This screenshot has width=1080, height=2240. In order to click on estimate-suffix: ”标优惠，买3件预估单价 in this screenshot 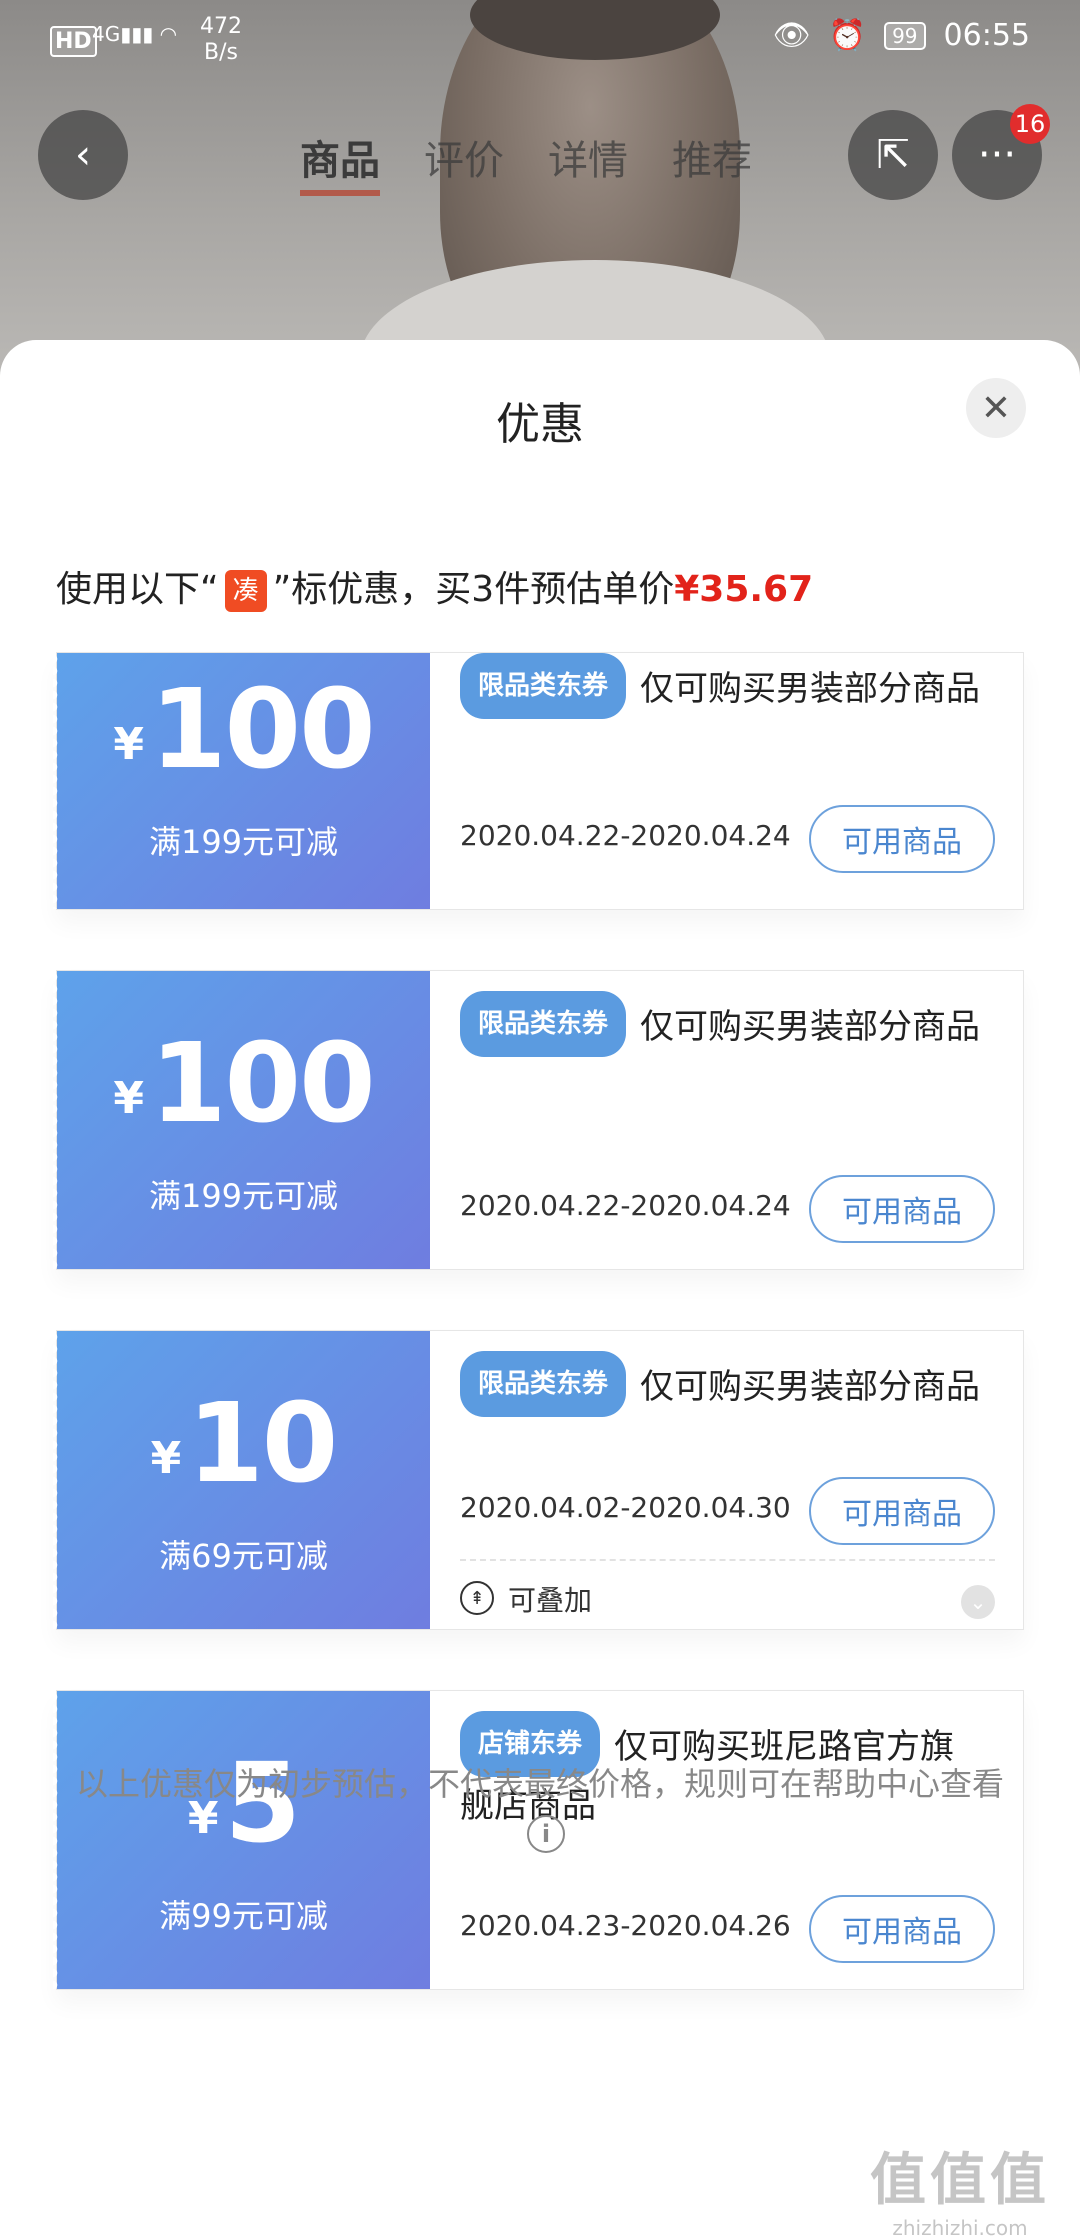, I will do `click(473, 589)`.